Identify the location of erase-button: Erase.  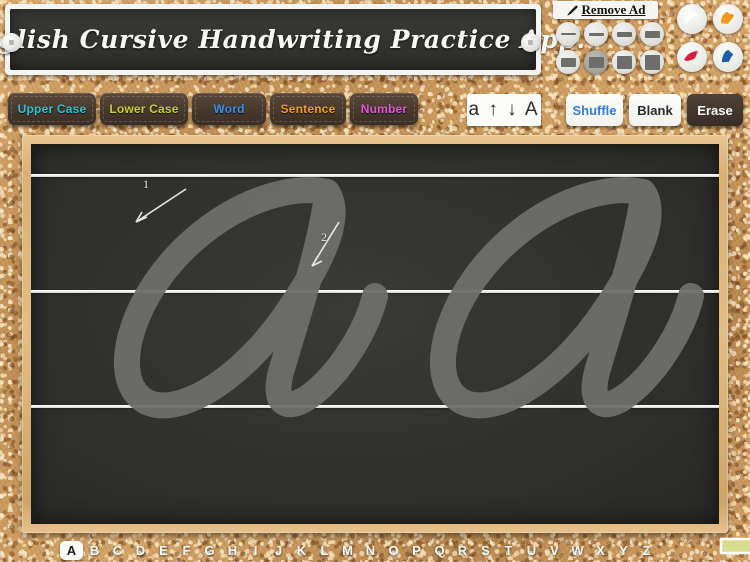
(715, 110).